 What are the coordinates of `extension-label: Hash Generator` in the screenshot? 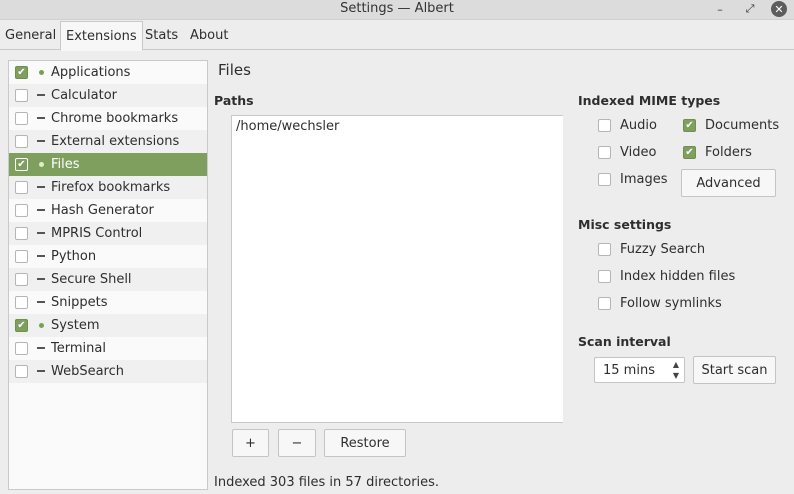 It's located at (102, 210).